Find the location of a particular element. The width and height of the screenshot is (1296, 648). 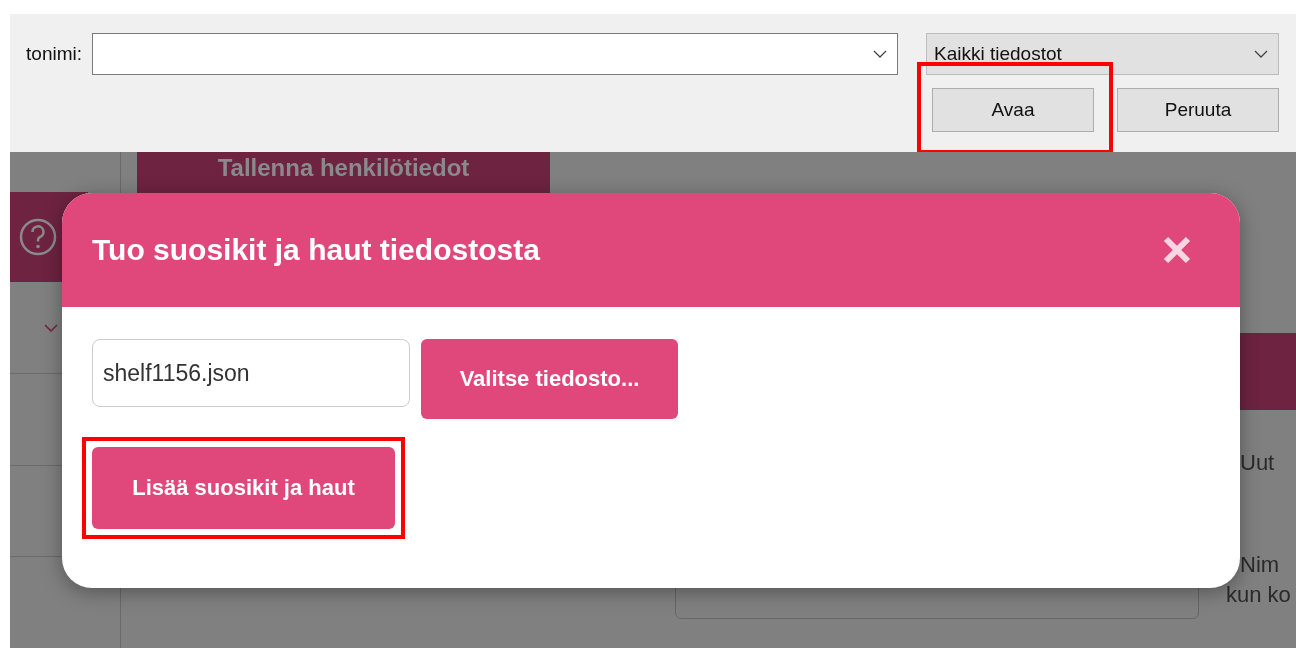

dialog-button: Peruuta is located at coordinates (1198, 110).